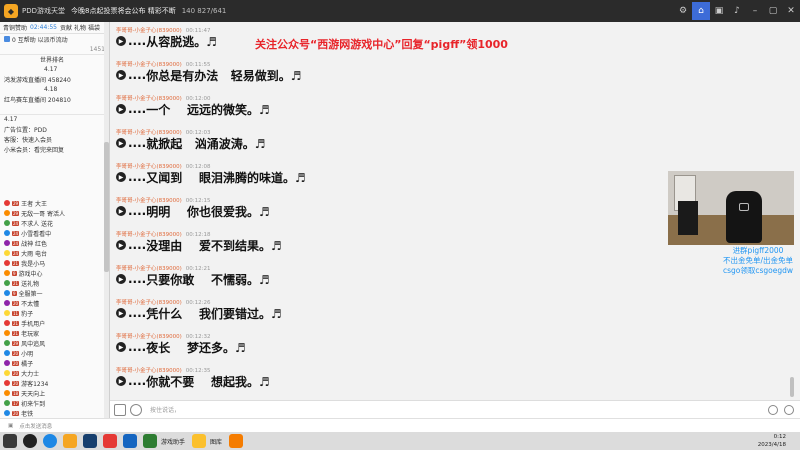 This screenshot has height=450, width=800. Describe the element at coordinates (791, 11) in the screenshot. I see `close-icon: ✕` at that location.